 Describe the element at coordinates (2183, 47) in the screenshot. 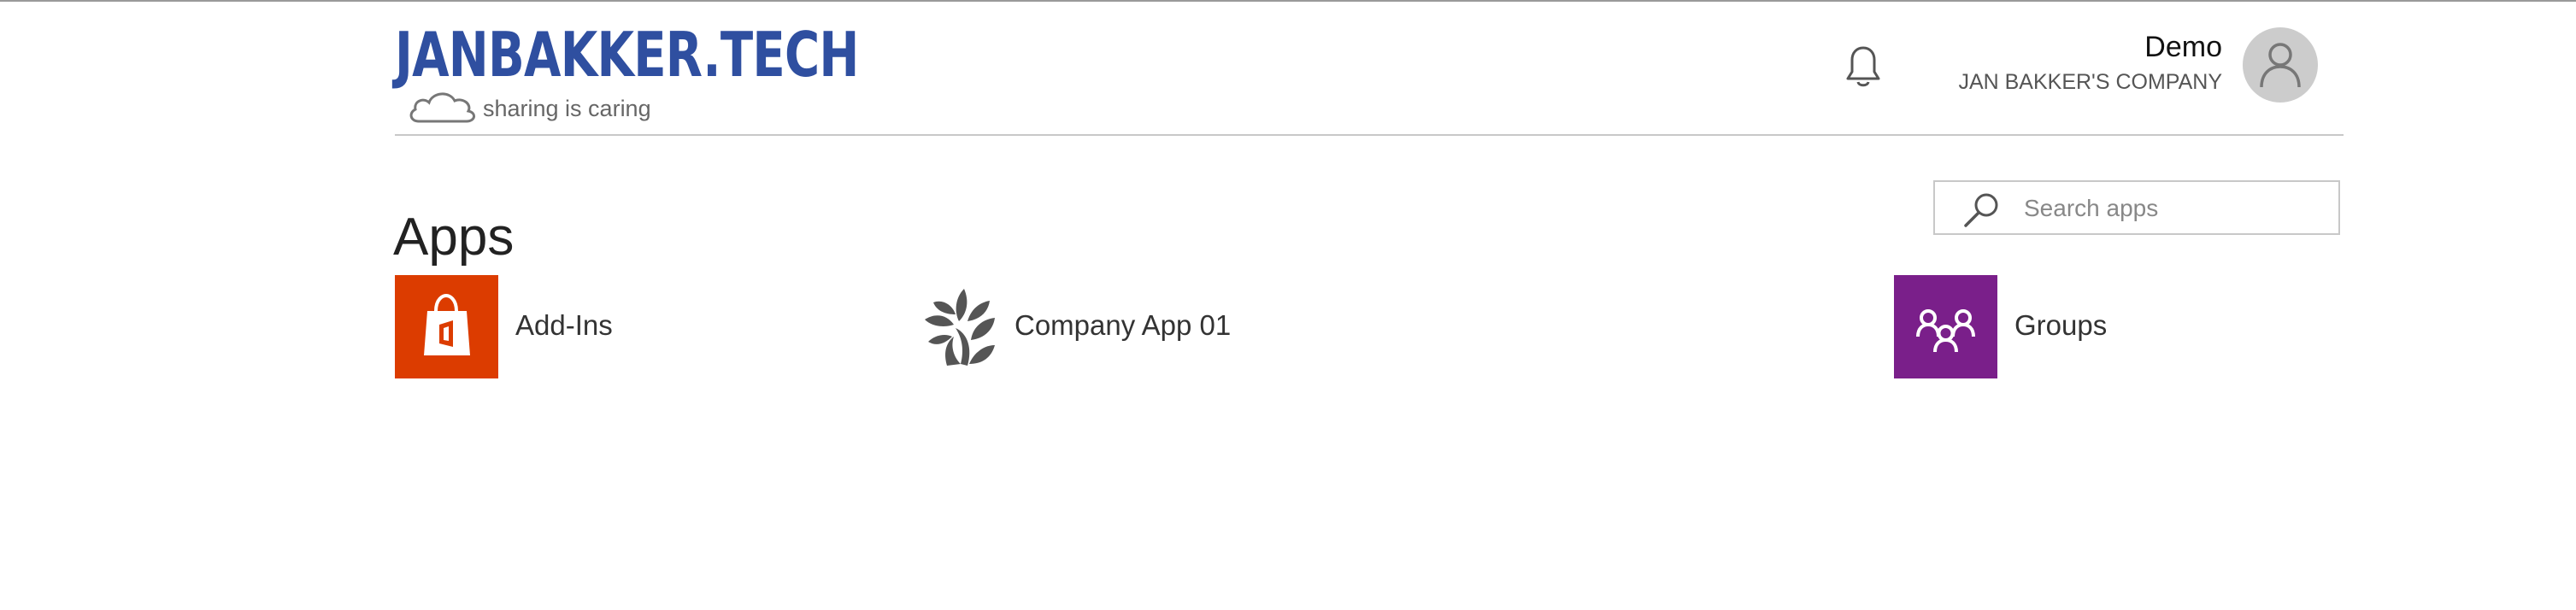

I see `user-name: Demo` at that location.